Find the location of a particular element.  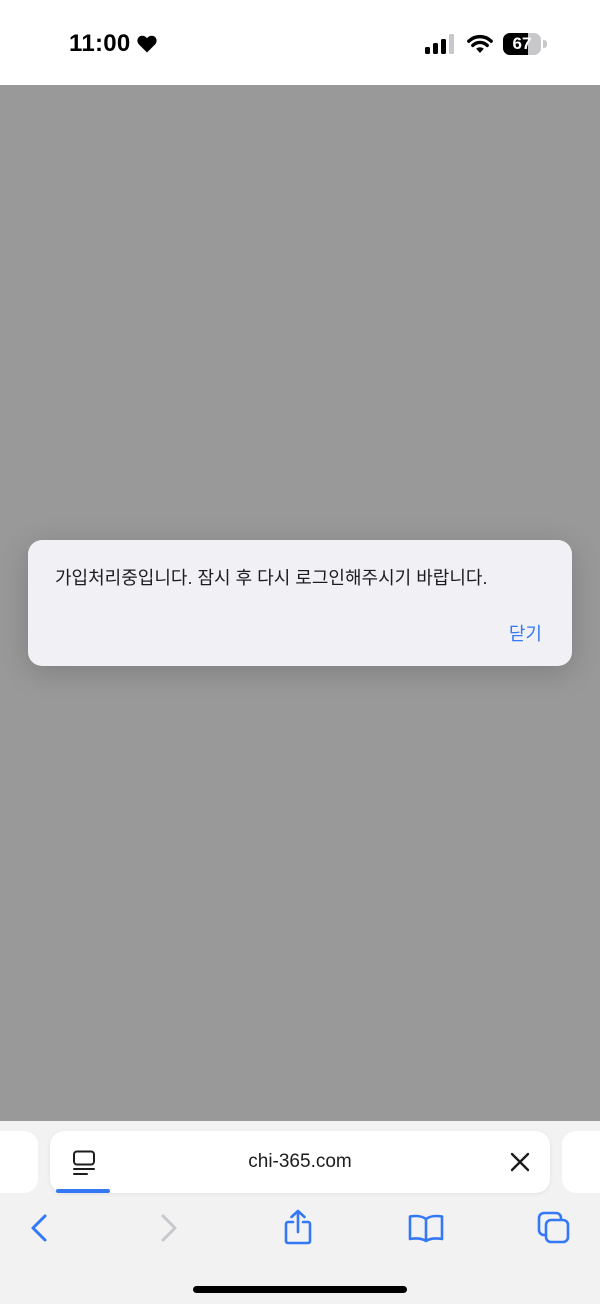

alert-dialog: 가입처리중입니다. 잠시 후 다시 로그인해주시기 바랍니다. 닫기 is located at coordinates (300, 603).